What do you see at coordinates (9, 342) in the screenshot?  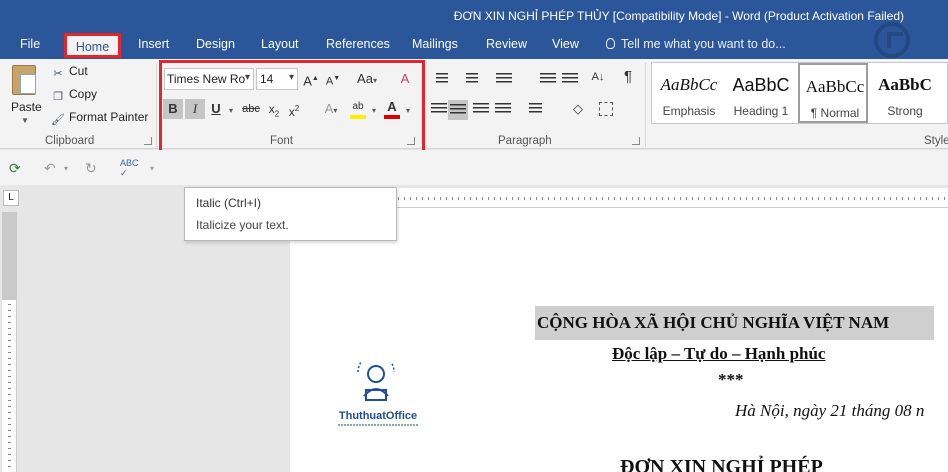 I see `vertical-ruler` at bounding box center [9, 342].